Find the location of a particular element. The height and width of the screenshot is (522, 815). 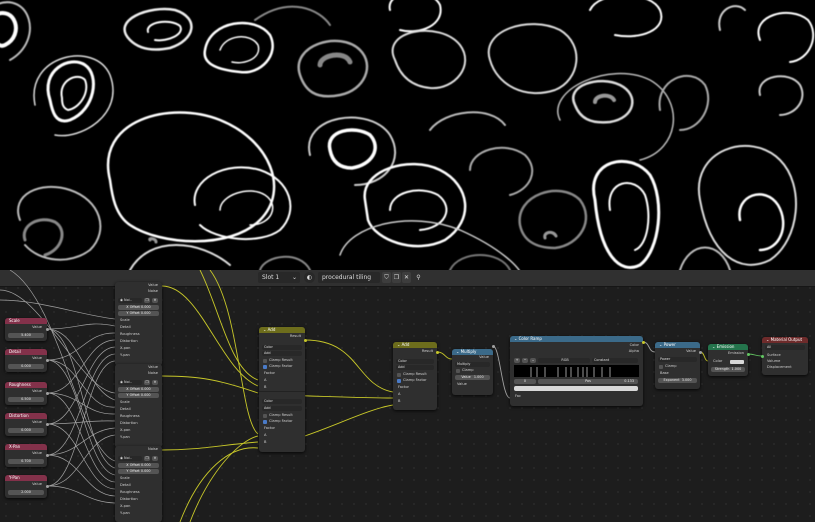

input-node-y-pan: Y-Pan Value 2.000 is located at coordinates (26, 486).